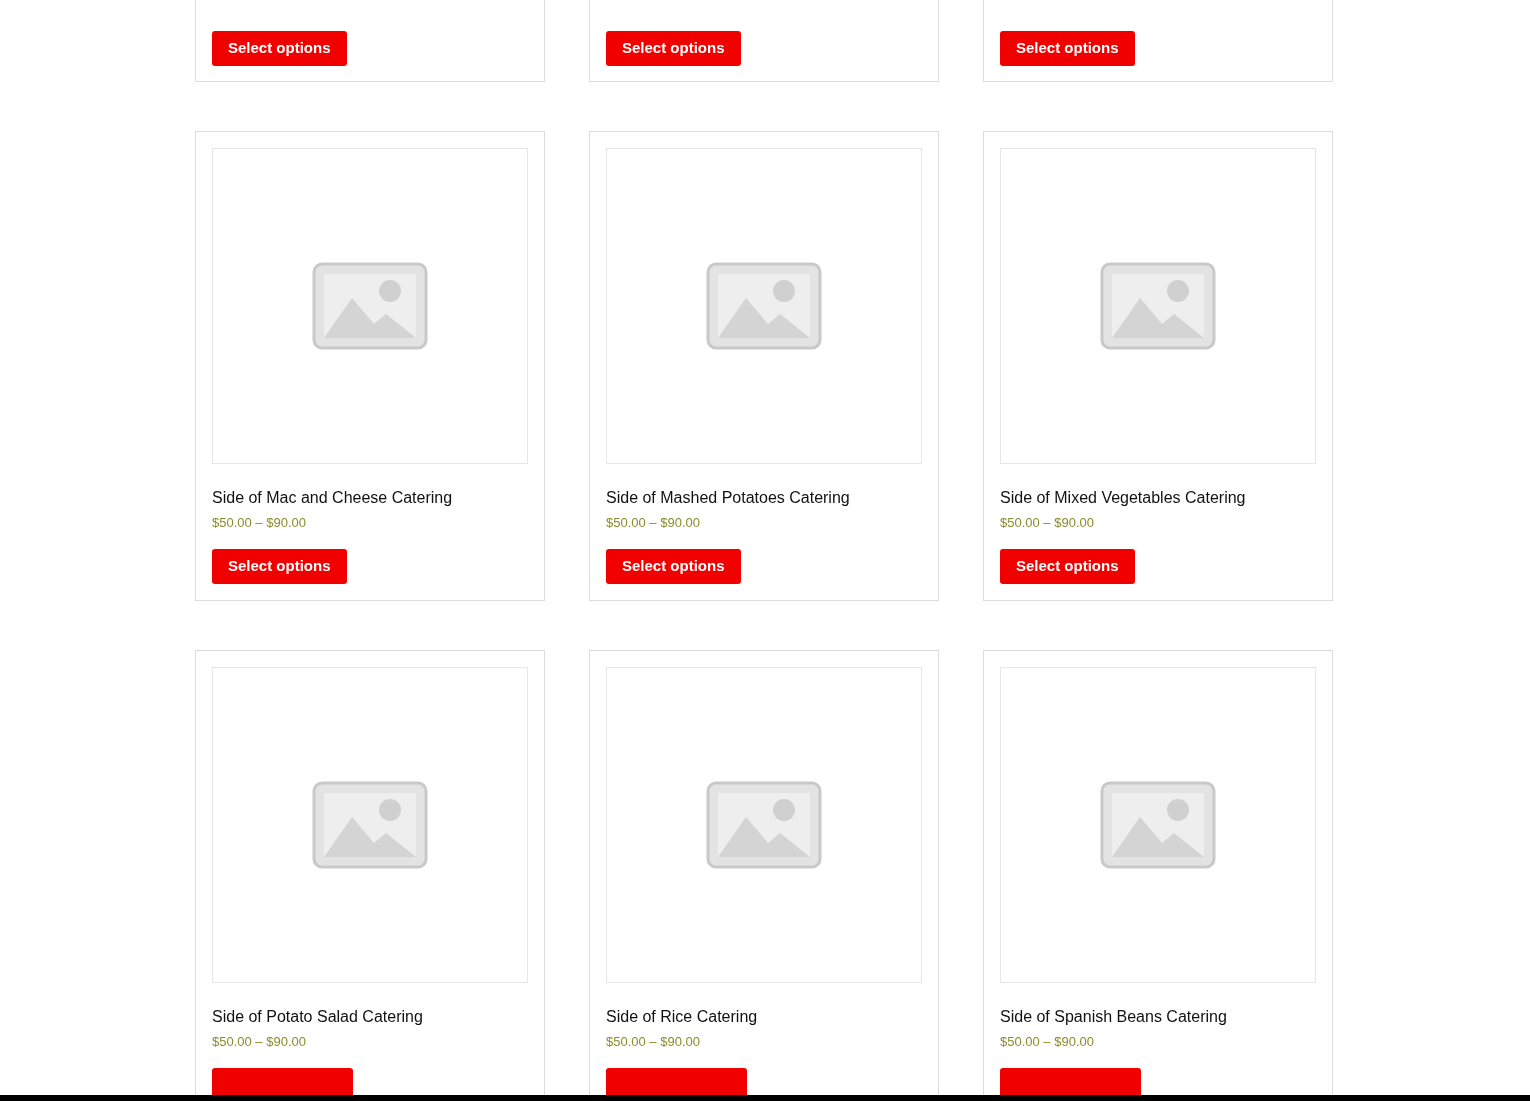  I want to click on product-title: Side of Mashed Potatoes Catering, so click(764, 498).